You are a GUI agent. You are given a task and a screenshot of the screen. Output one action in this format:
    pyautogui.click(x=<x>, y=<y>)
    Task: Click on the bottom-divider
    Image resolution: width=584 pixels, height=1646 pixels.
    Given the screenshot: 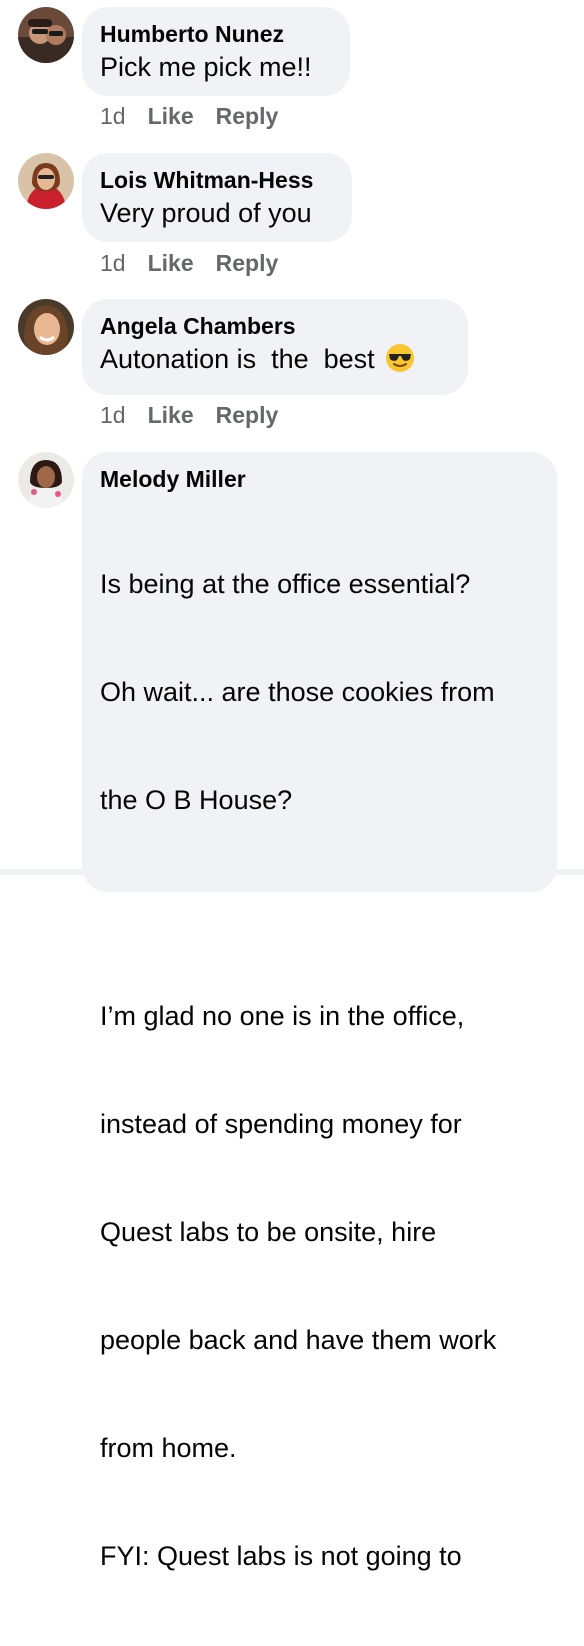 What is the action you would take?
    pyautogui.click(x=292, y=872)
    